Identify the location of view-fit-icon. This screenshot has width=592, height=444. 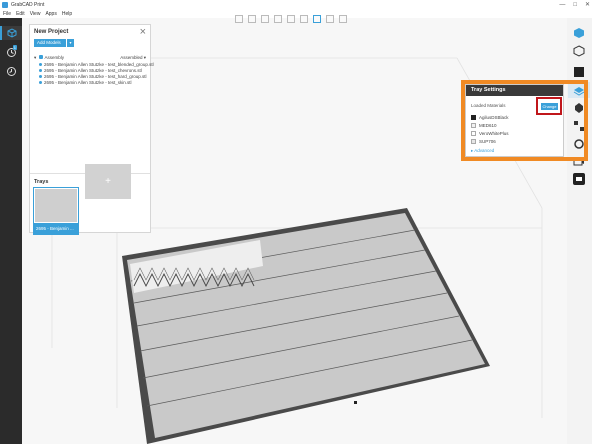
(330, 19).